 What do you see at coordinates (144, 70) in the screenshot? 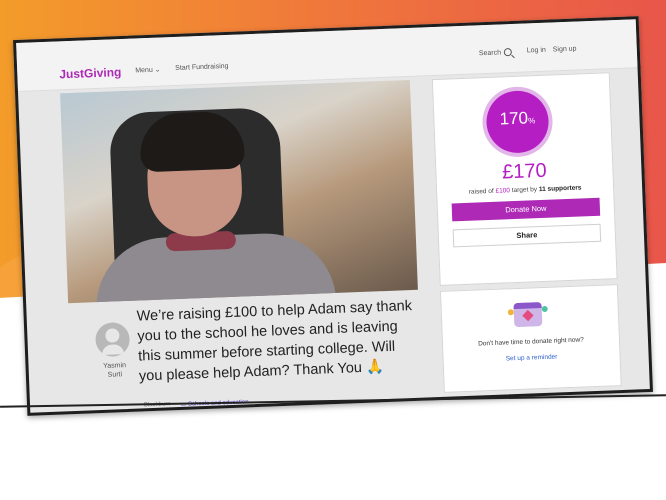
I see `menu-label: Menu` at bounding box center [144, 70].